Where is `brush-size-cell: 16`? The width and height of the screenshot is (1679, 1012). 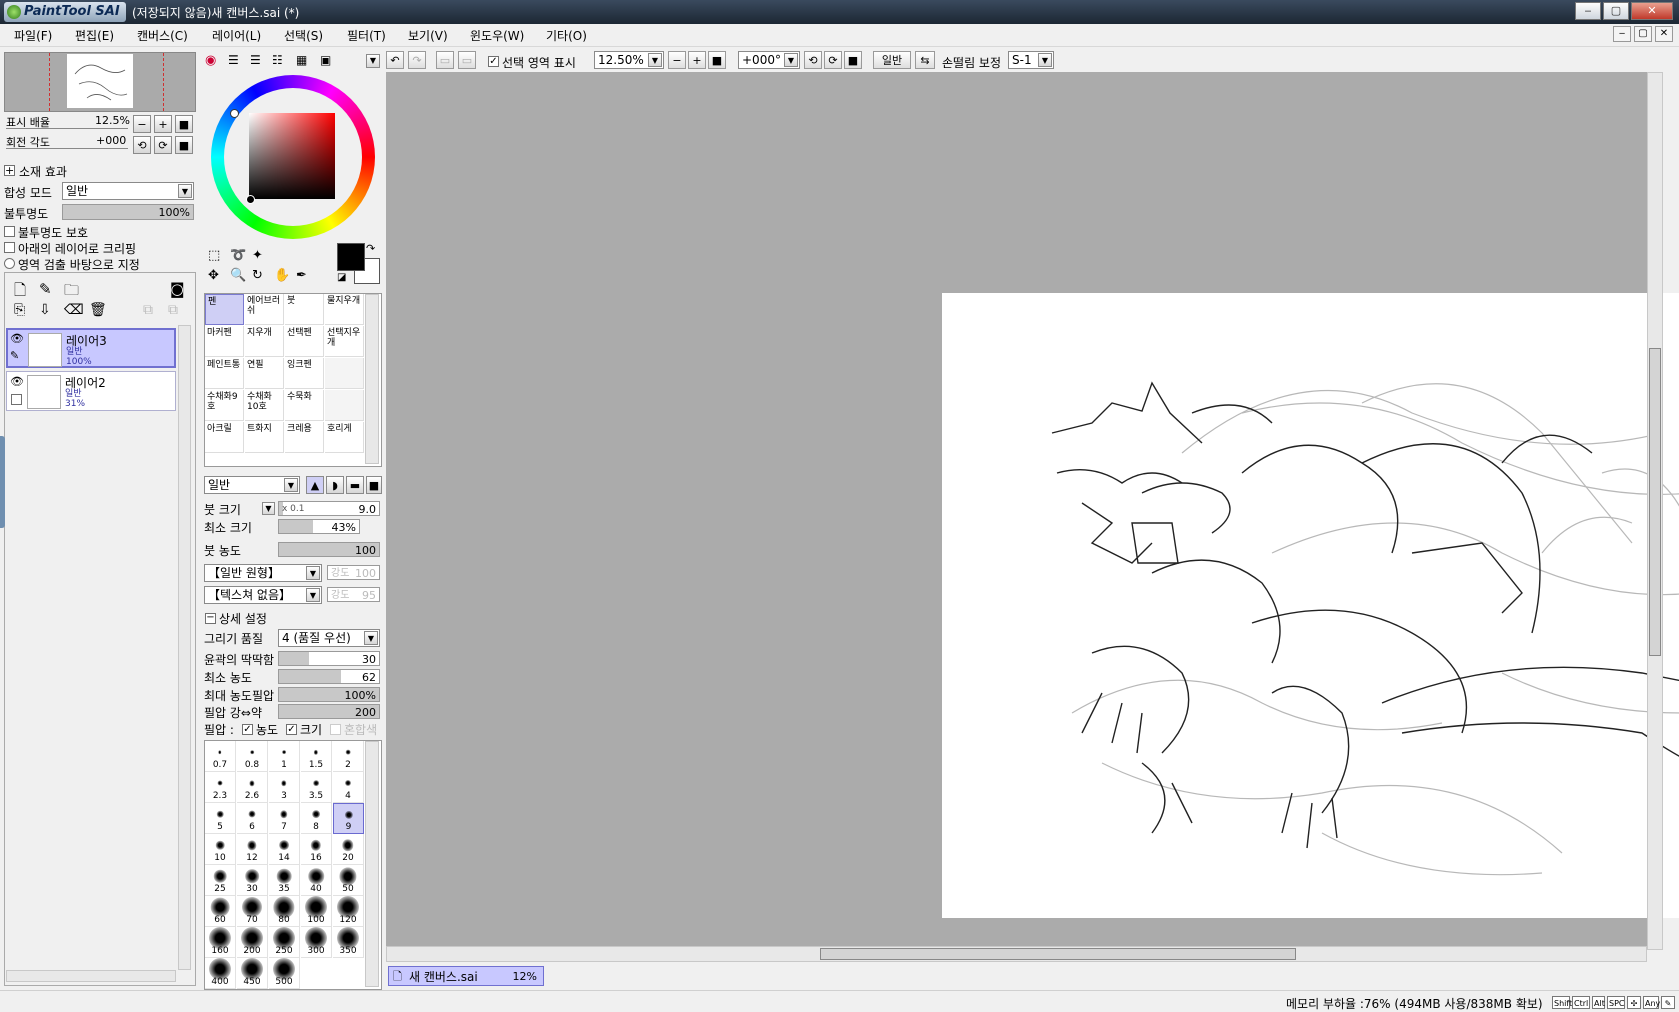
brush-size-cell: 16 is located at coordinates (316, 849).